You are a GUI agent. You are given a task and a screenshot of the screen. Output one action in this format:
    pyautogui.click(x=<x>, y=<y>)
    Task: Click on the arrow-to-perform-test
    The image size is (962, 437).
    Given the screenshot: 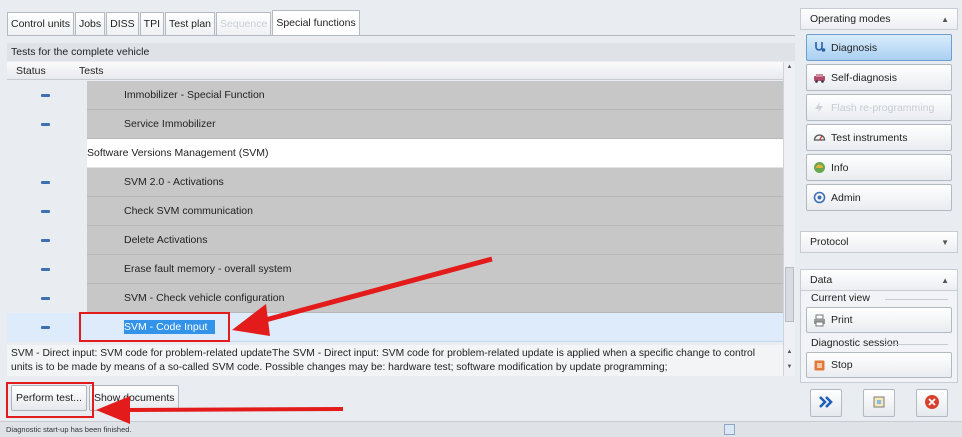 What is the action you would take?
    pyautogui.click(x=234, y=409)
    